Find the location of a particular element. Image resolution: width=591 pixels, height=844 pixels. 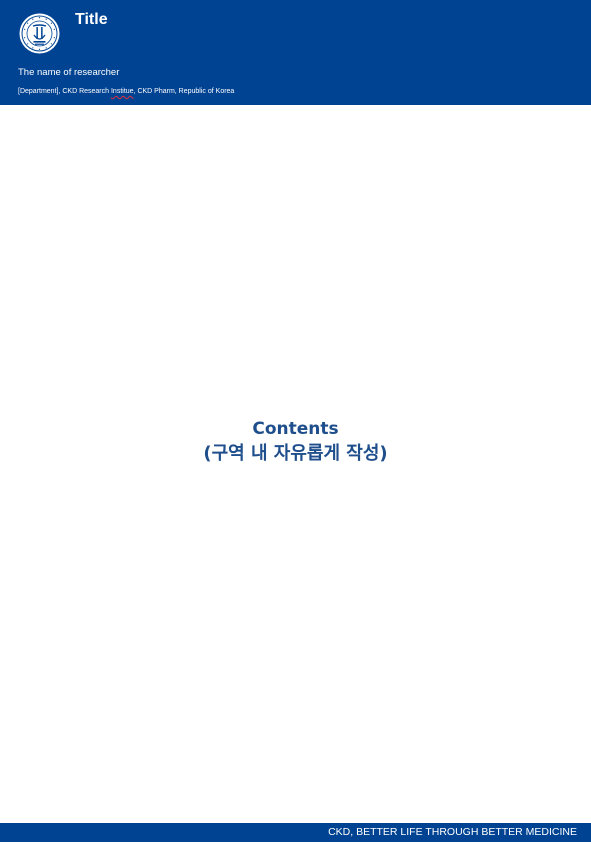

ckd-emblem-icon is located at coordinates (39, 33).